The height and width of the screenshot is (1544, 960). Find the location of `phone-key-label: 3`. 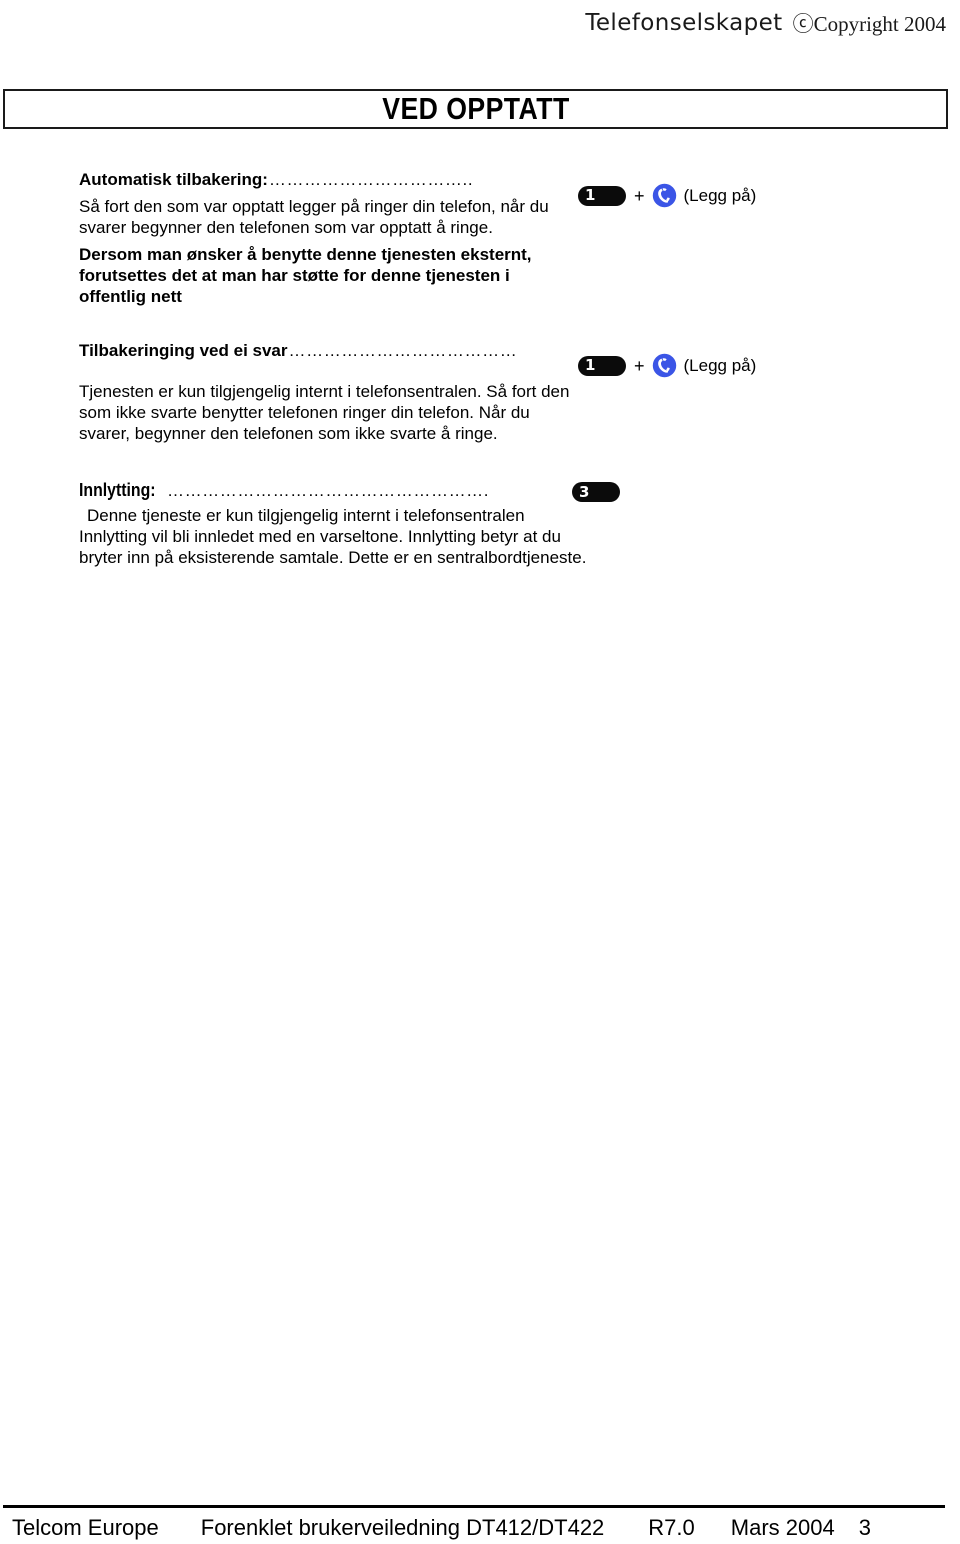

phone-key-label: 3 is located at coordinates (584, 491).